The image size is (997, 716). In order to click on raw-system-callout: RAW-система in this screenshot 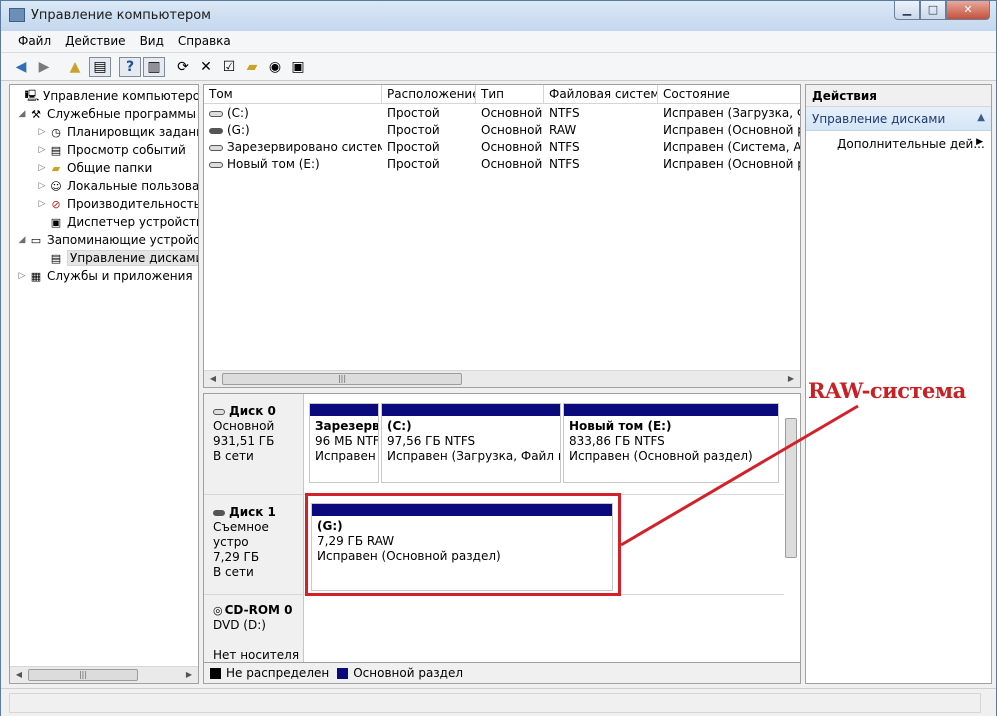, I will do `click(887, 390)`.